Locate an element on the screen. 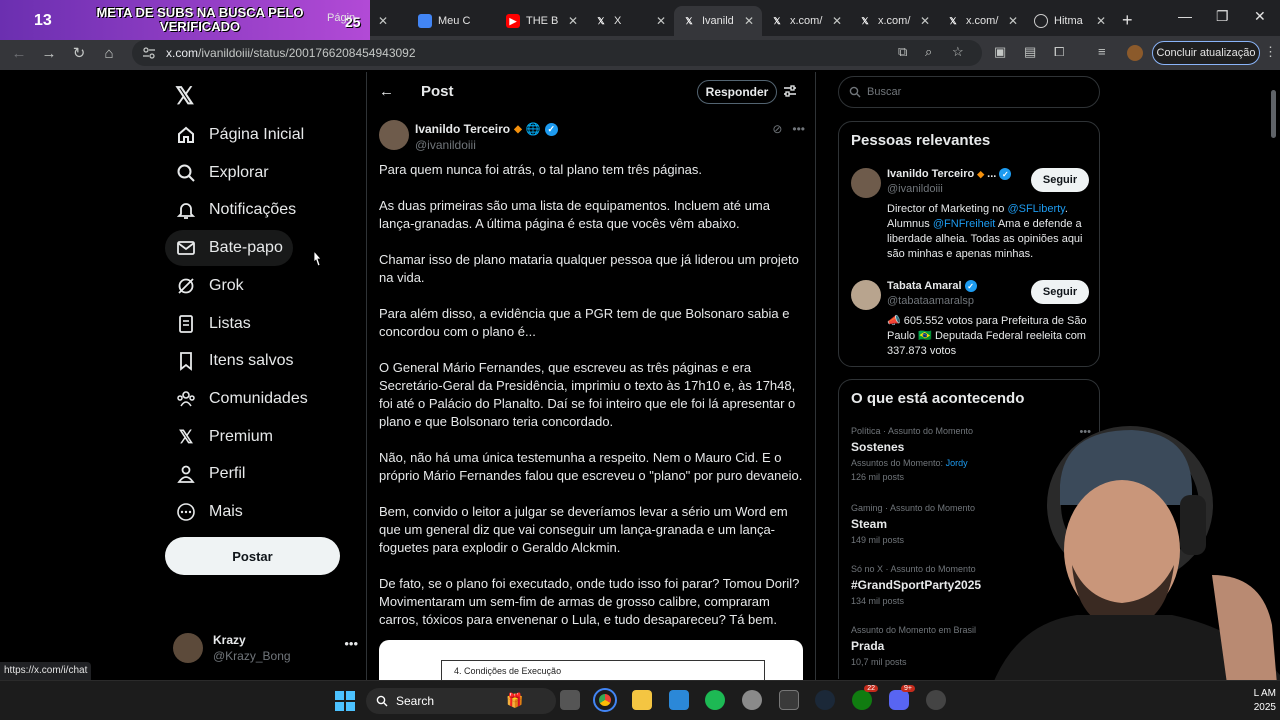  search-input: Buscar is located at coordinates (969, 92).